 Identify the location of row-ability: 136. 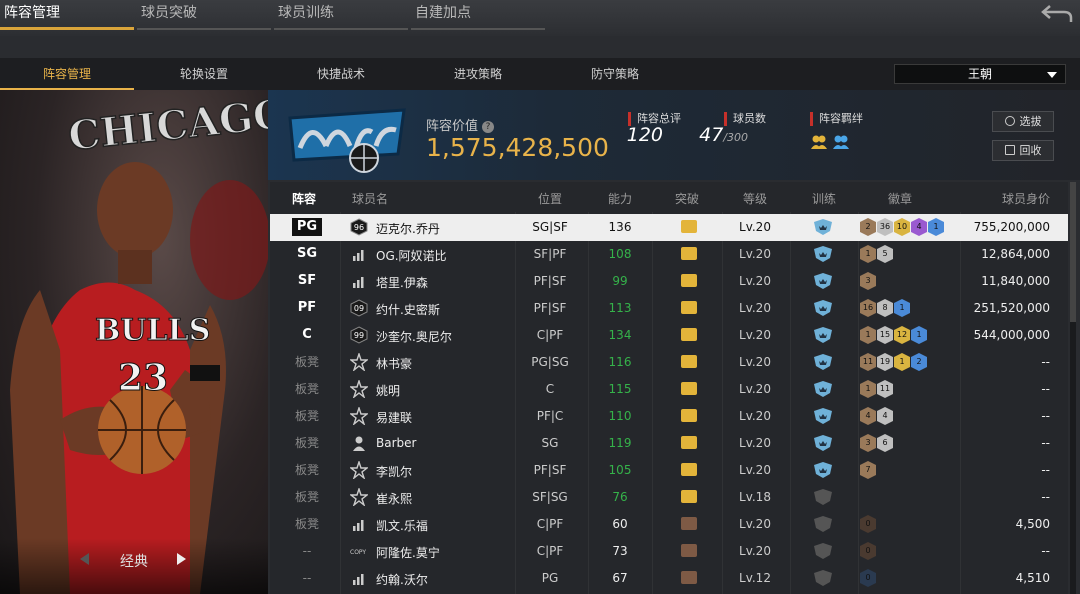
(620, 227).